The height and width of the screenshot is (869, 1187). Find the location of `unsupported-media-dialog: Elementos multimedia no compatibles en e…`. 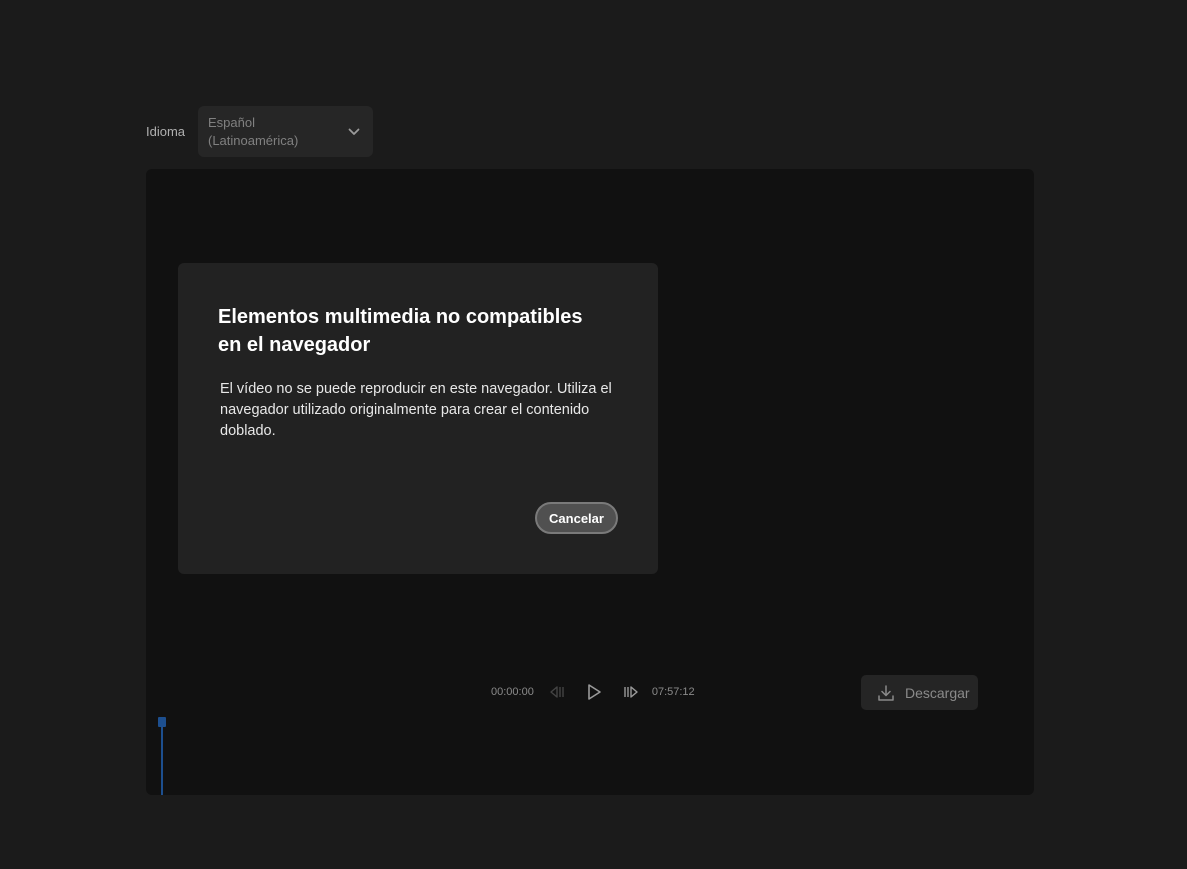

unsupported-media-dialog: Elementos multimedia no compatibles en e… is located at coordinates (418, 418).